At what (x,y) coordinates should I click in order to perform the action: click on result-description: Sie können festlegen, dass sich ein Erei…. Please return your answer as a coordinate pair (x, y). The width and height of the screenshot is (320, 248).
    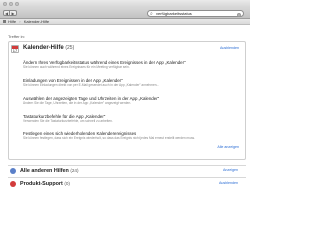
    Looking at the image, I should click on (109, 138).